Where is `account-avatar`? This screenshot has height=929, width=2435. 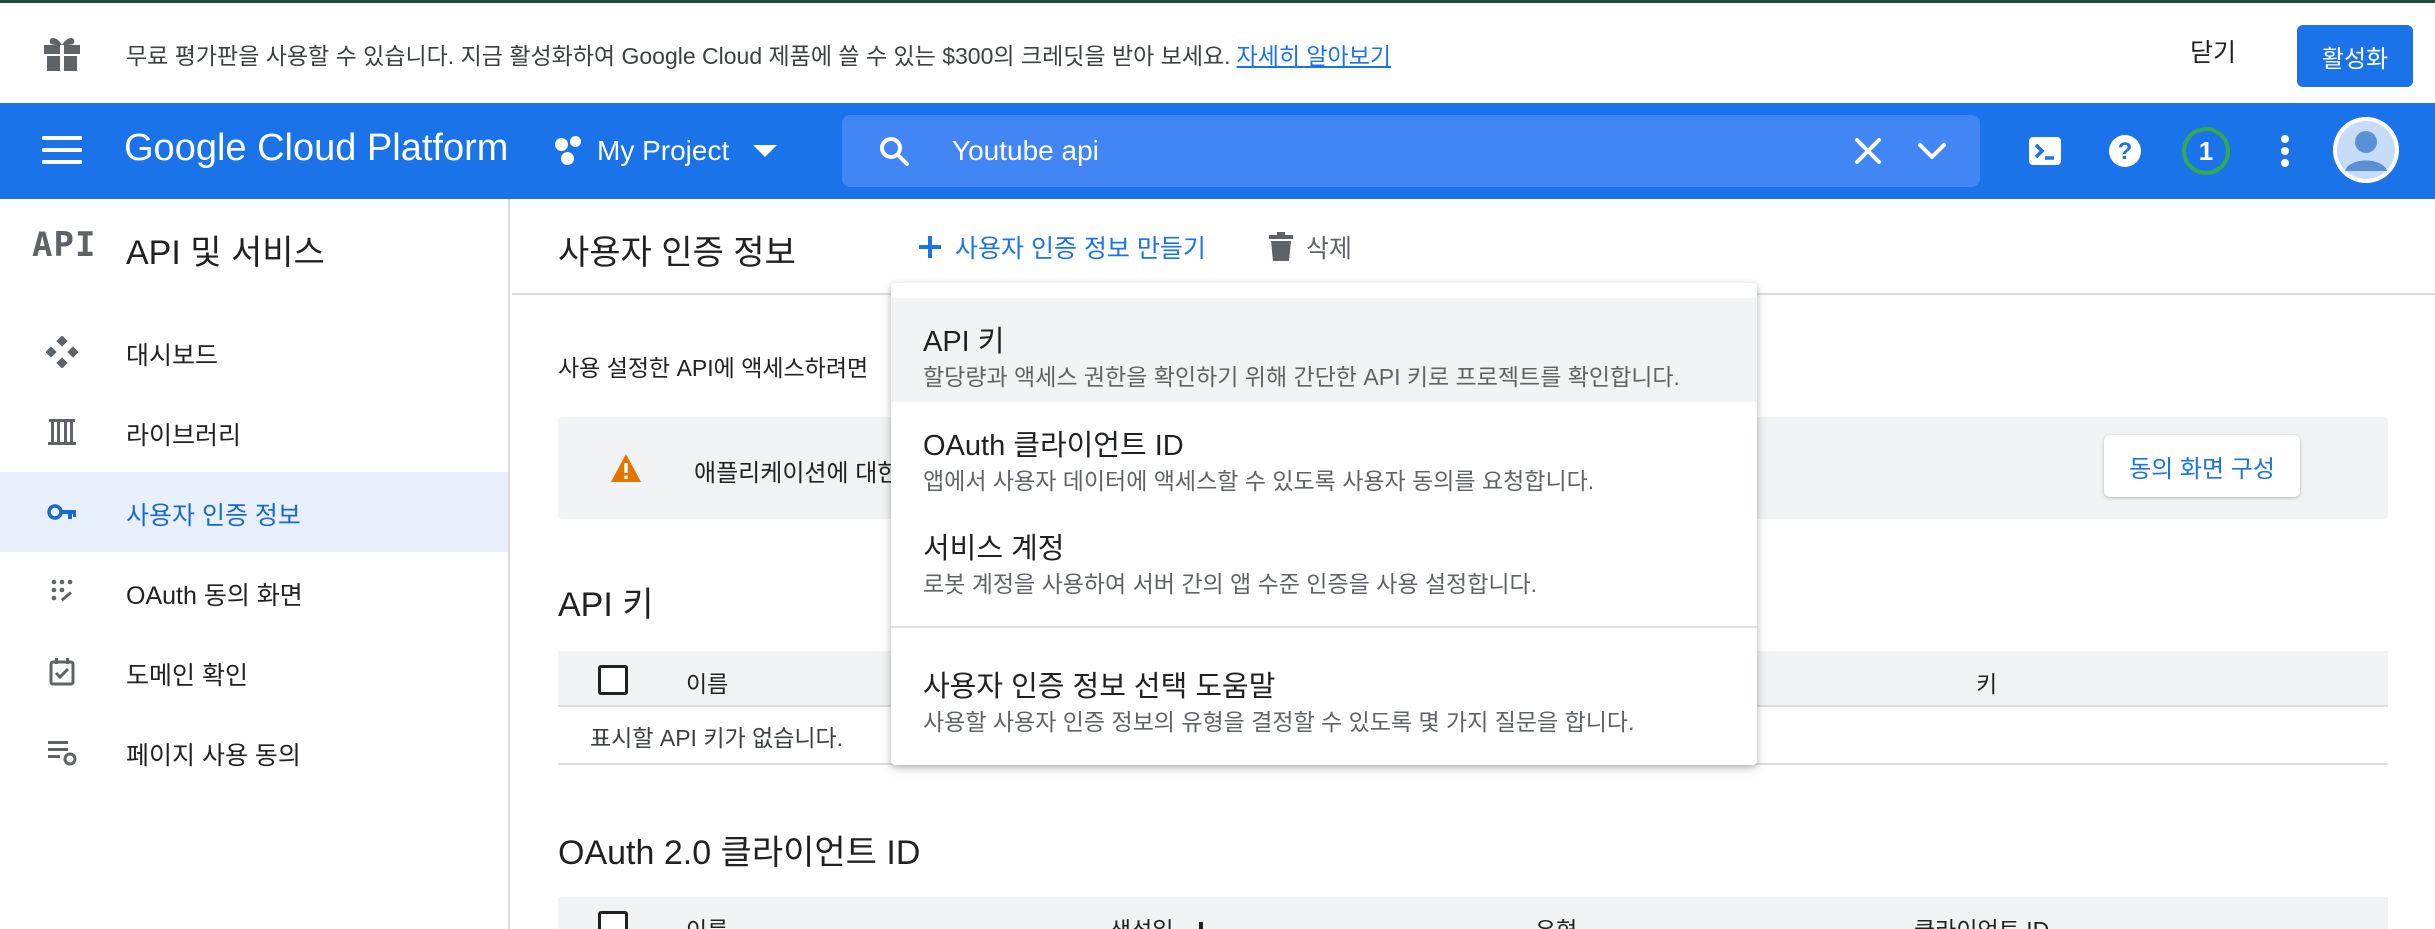
account-avatar is located at coordinates (2366, 150).